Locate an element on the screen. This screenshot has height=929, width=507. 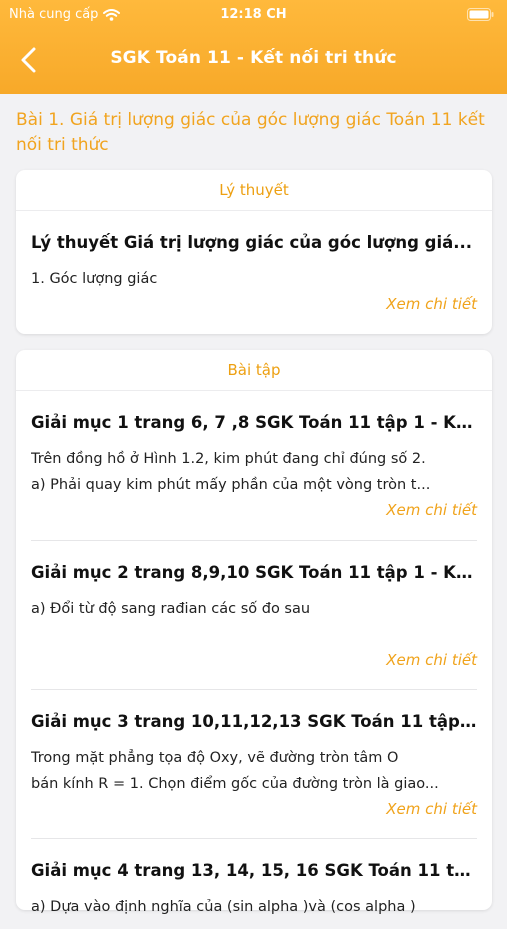
status-bar: Nhà cung cấp 12:18 CH is located at coordinates (253, 15).